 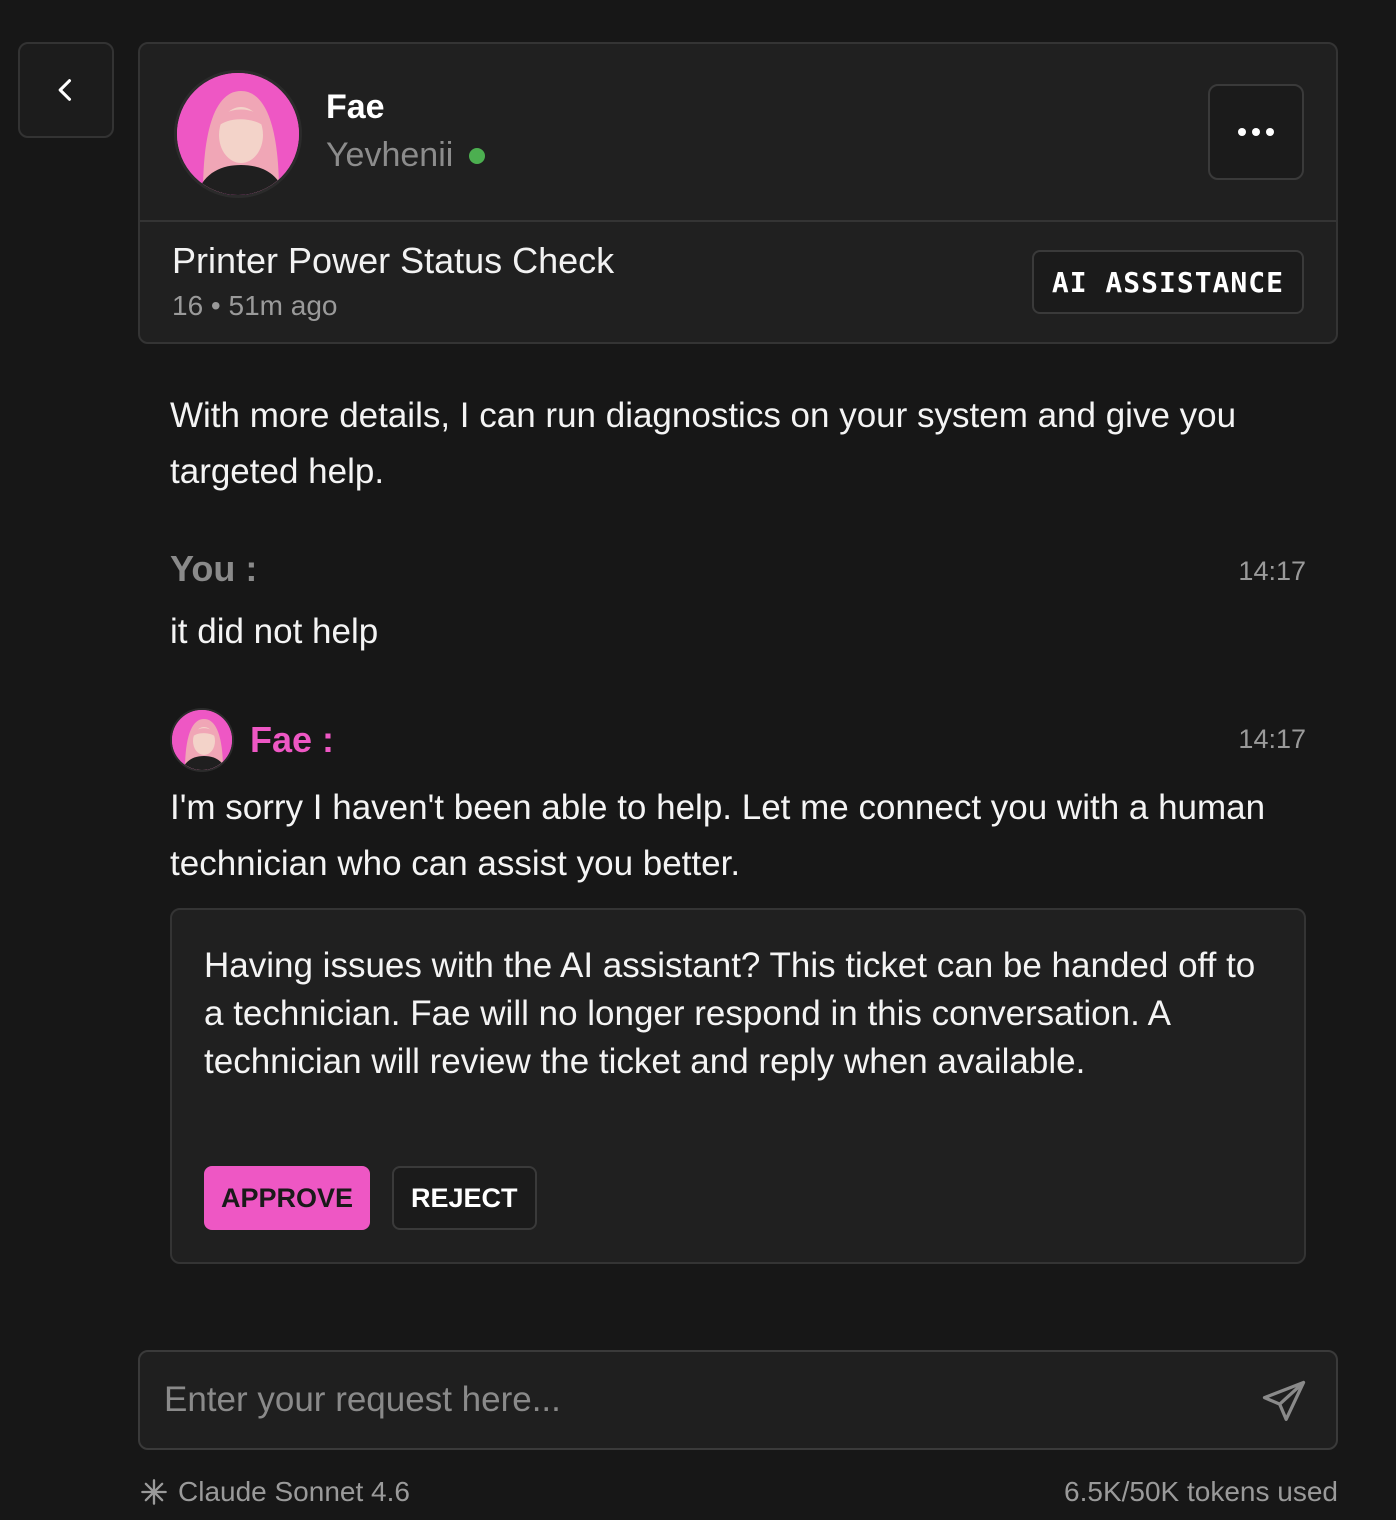 I want to click on reject-button: REJECT, so click(x=464, y=1198).